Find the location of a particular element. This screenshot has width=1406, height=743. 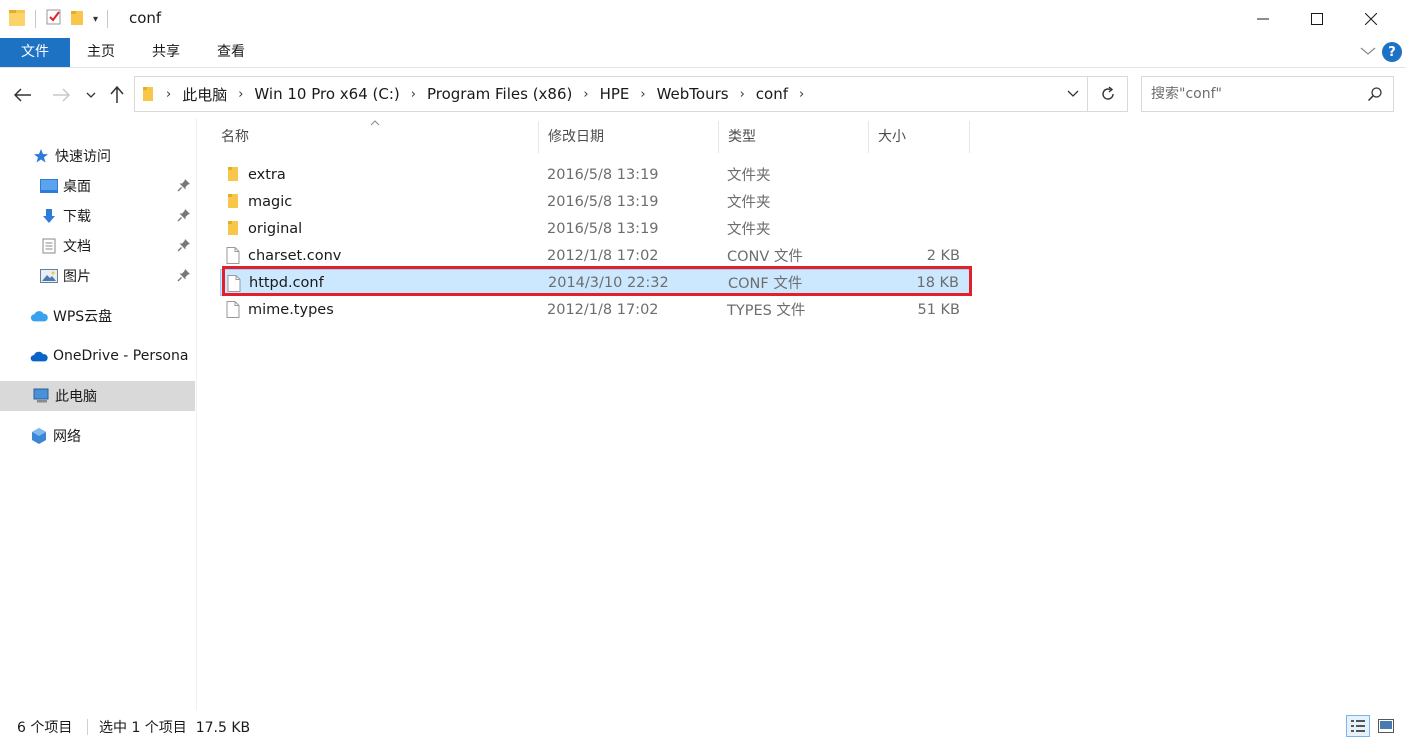

file-row-mime-types: mime.types 2012/1/8 17:02 TYPES 文件 51 KB is located at coordinates (595, 309).